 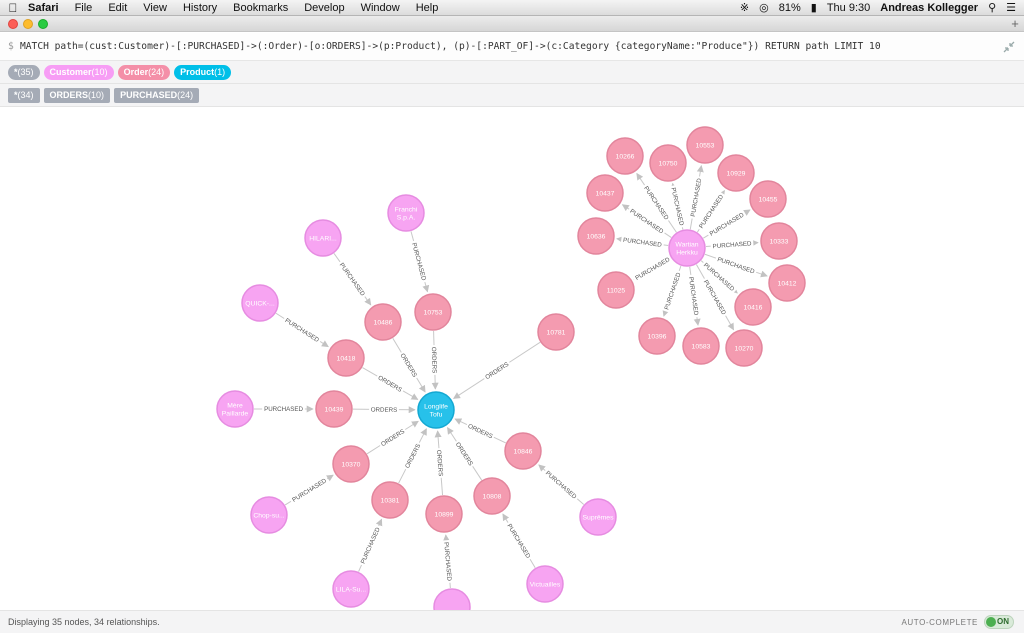 I want to click on label-product-pill: Product (1), so click(x=203, y=72).